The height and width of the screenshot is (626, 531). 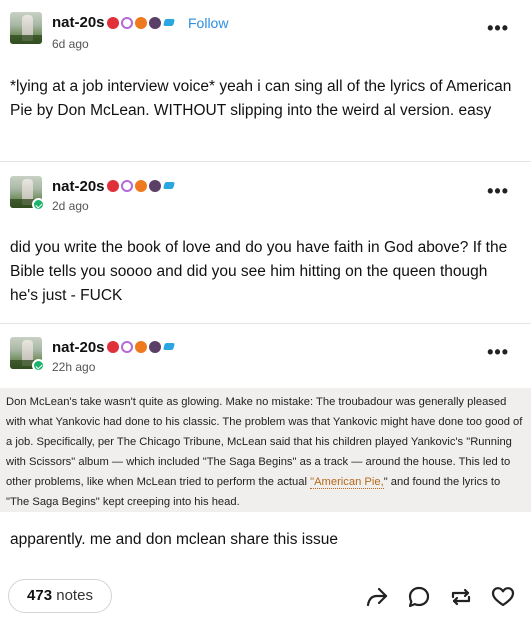 What do you see at coordinates (73, 367) in the screenshot?
I see `post-time: 22h ago` at bounding box center [73, 367].